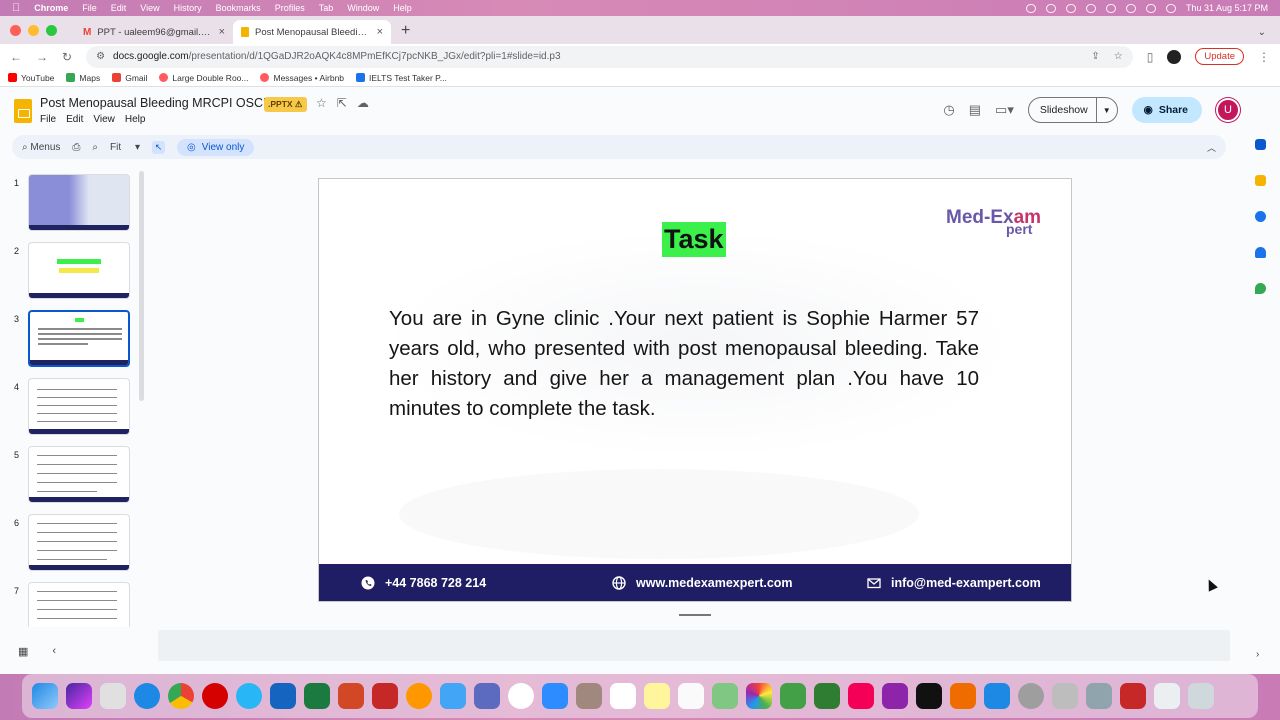 The width and height of the screenshot is (1280, 720). I want to click on expand-side-panel-chevron-icon: ›, so click(1257, 654).